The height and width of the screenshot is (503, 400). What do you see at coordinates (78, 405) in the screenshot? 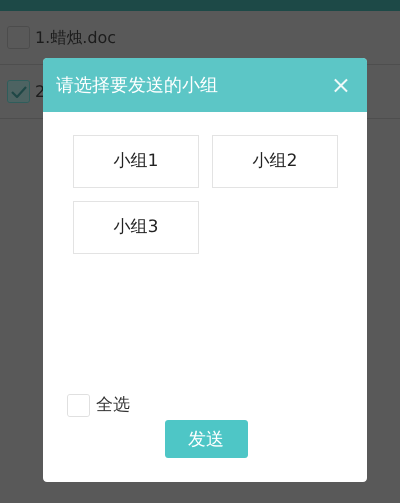
I see `select-all-checkbox` at bounding box center [78, 405].